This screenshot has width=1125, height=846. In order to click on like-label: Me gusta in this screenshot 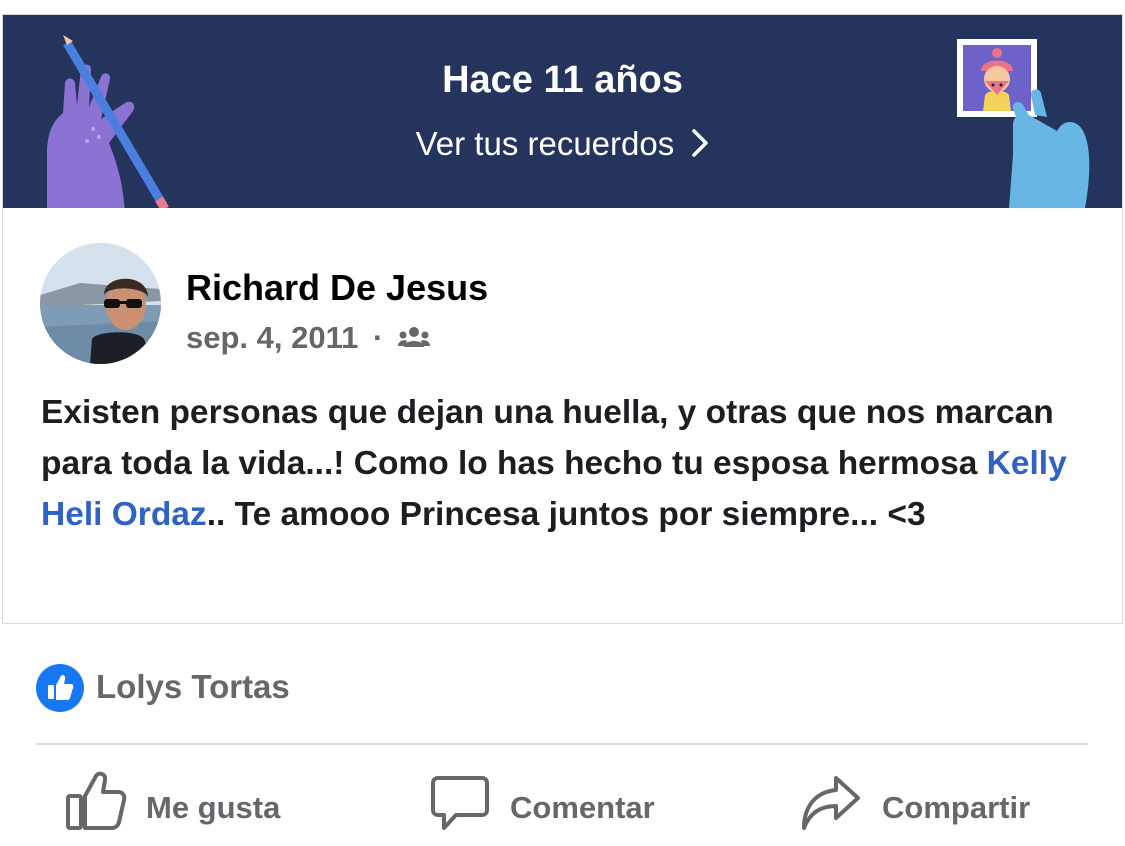, I will do `click(213, 807)`.